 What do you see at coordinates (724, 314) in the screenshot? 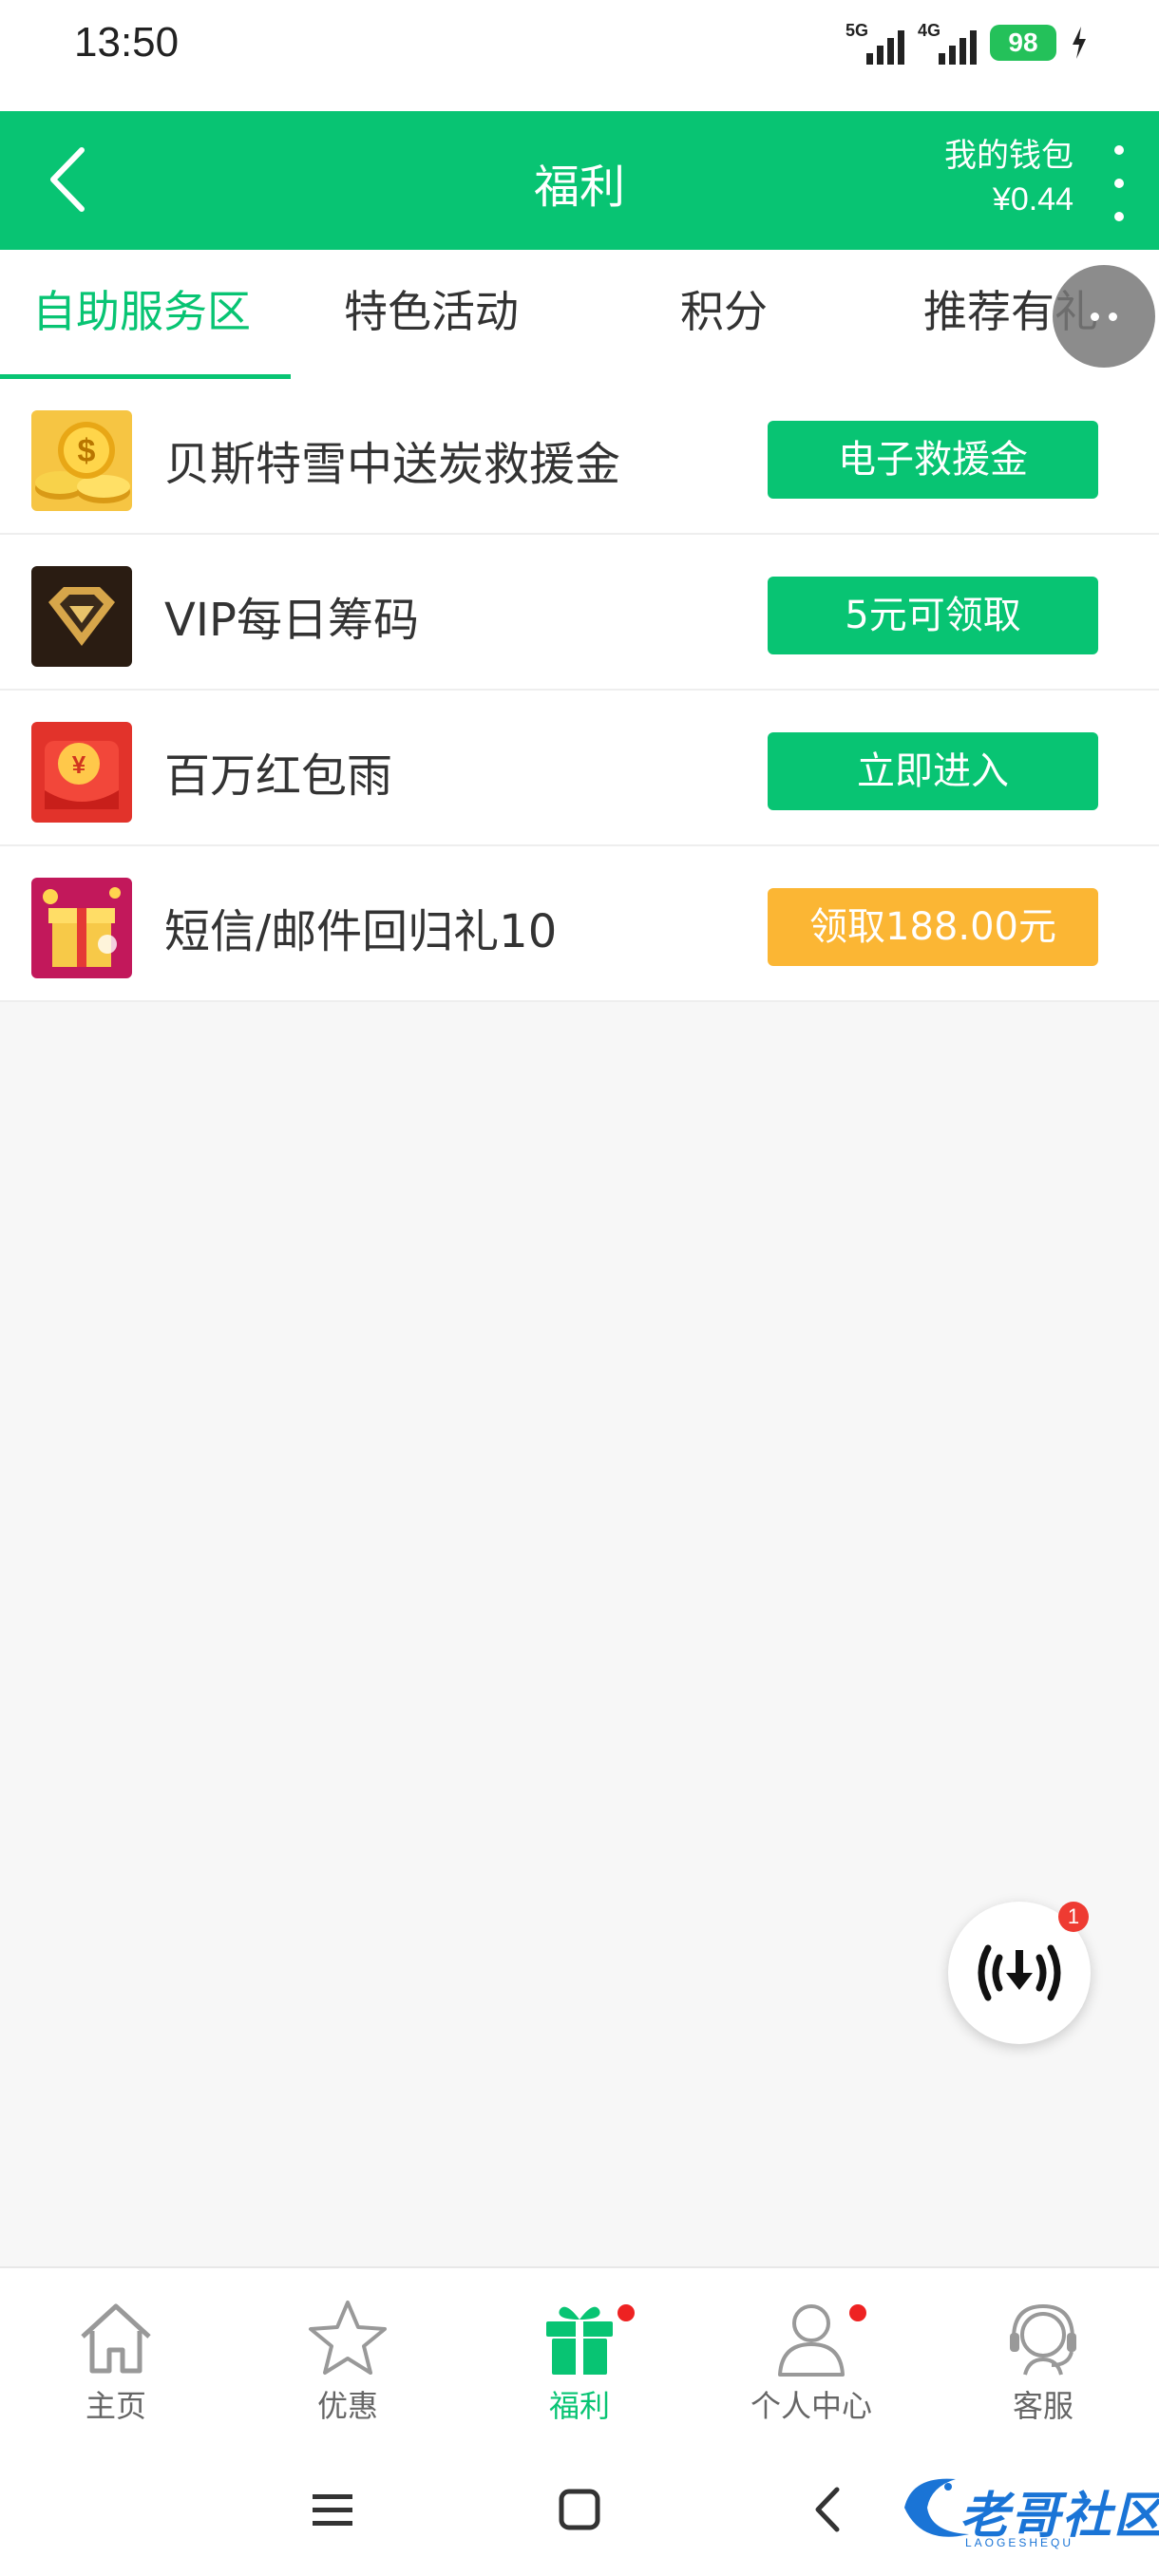
I see `tab-points: 积分` at bounding box center [724, 314].